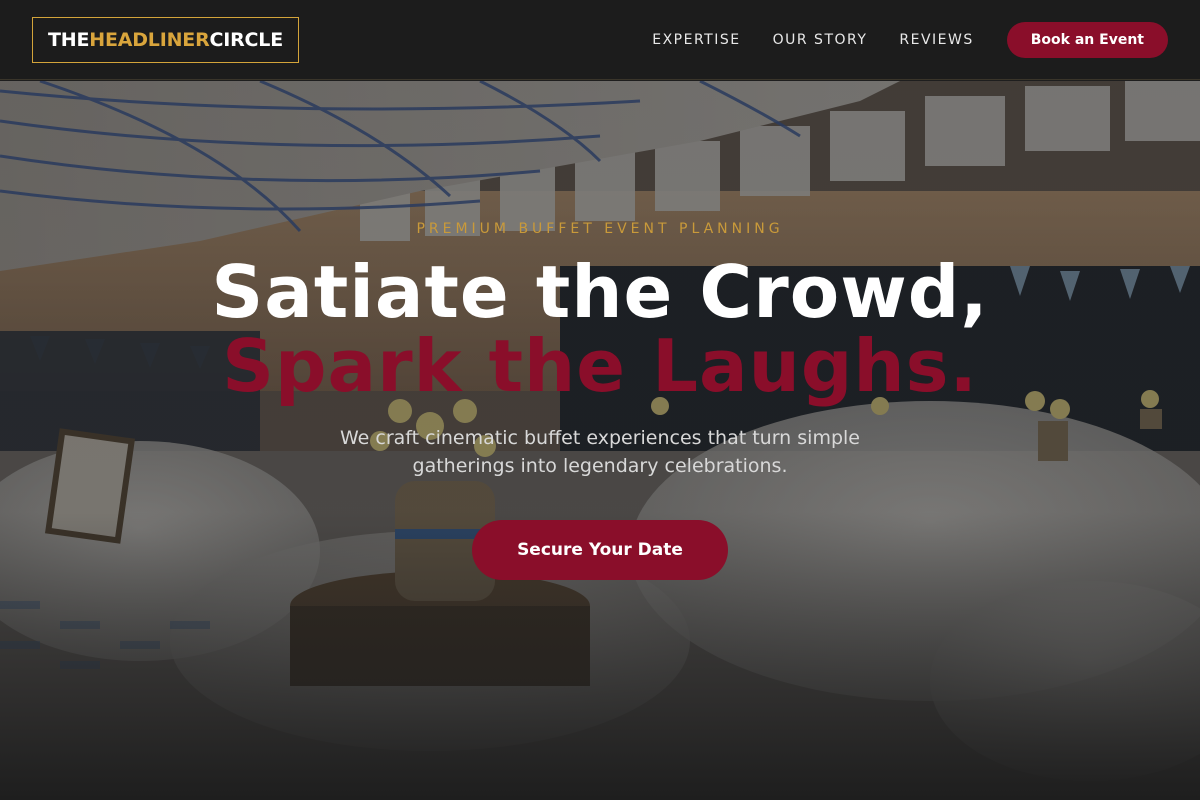 Image resolution: width=1200 pixels, height=800 pixels. What do you see at coordinates (1087, 39) in the screenshot?
I see `book-event-button: Book an Event` at bounding box center [1087, 39].